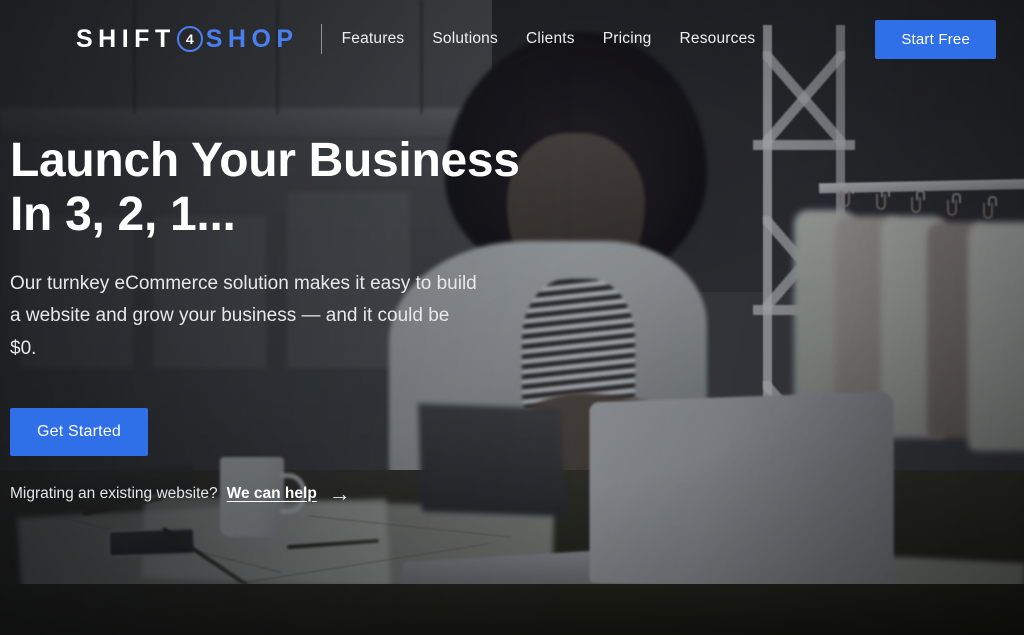 This screenshot has height=635, width=1024. What do you see at coordinates (126, 38) in the screenshot?
I see `logo-text-shift: SHIFT` at bounding box center [126, 38].